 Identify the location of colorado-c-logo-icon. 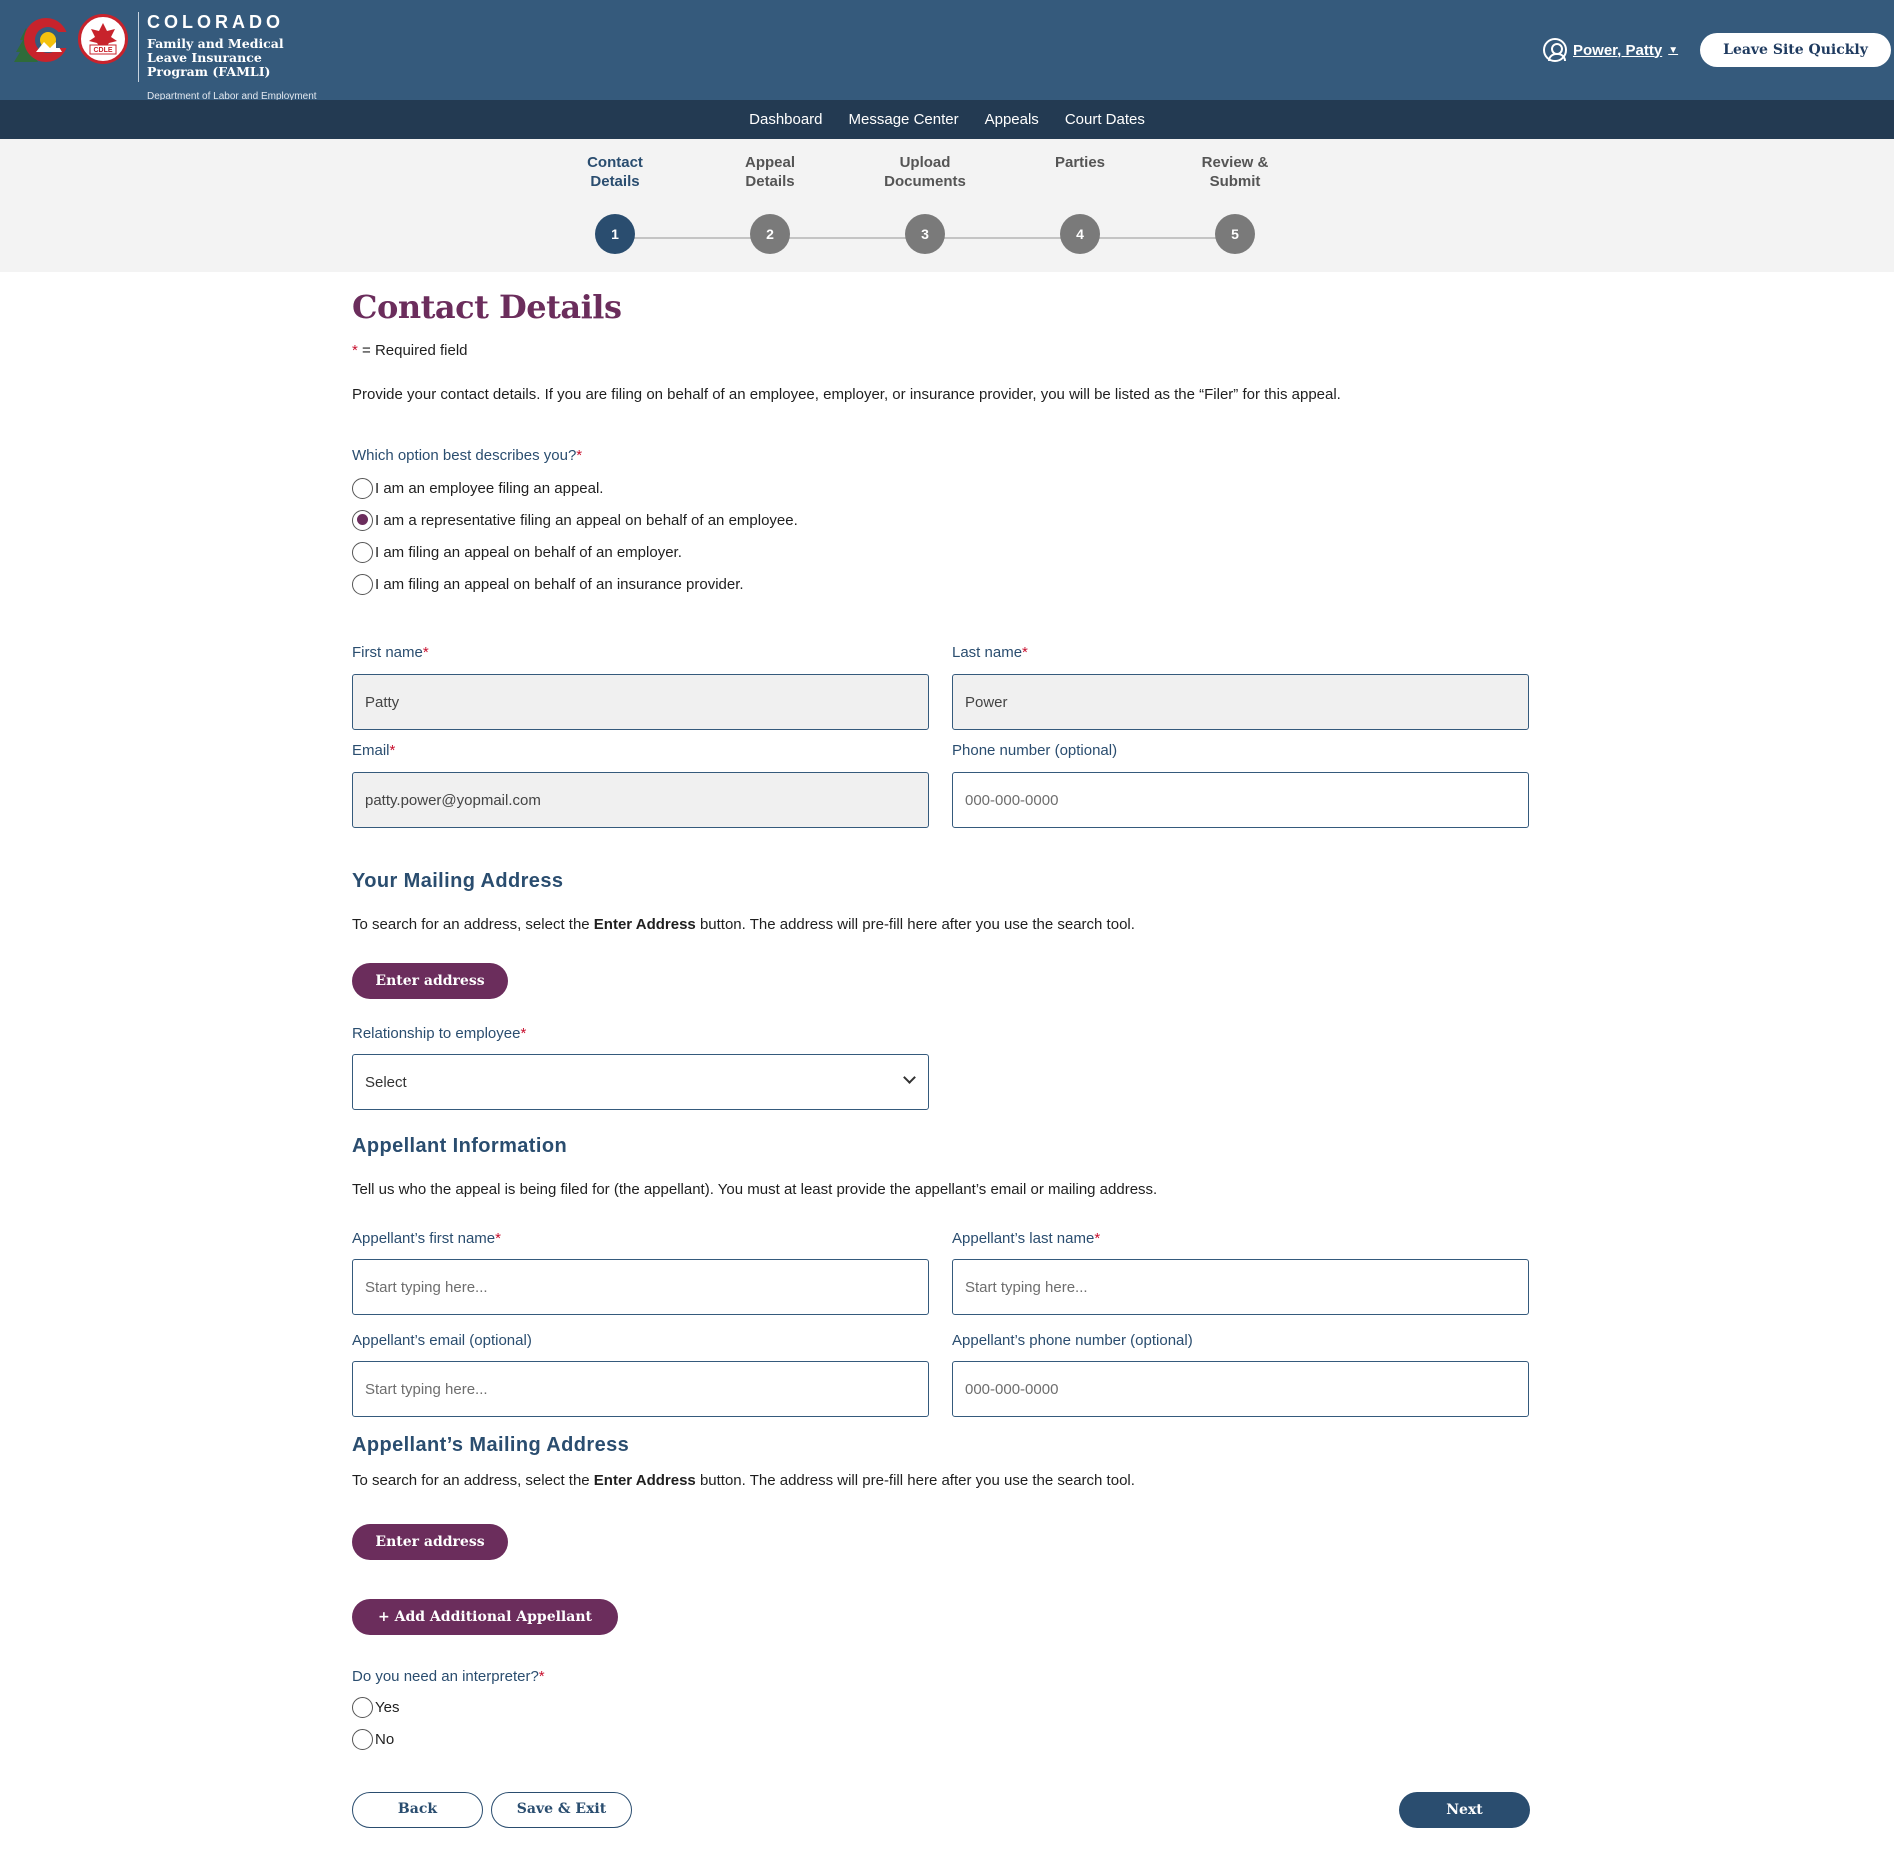
(44, 39).